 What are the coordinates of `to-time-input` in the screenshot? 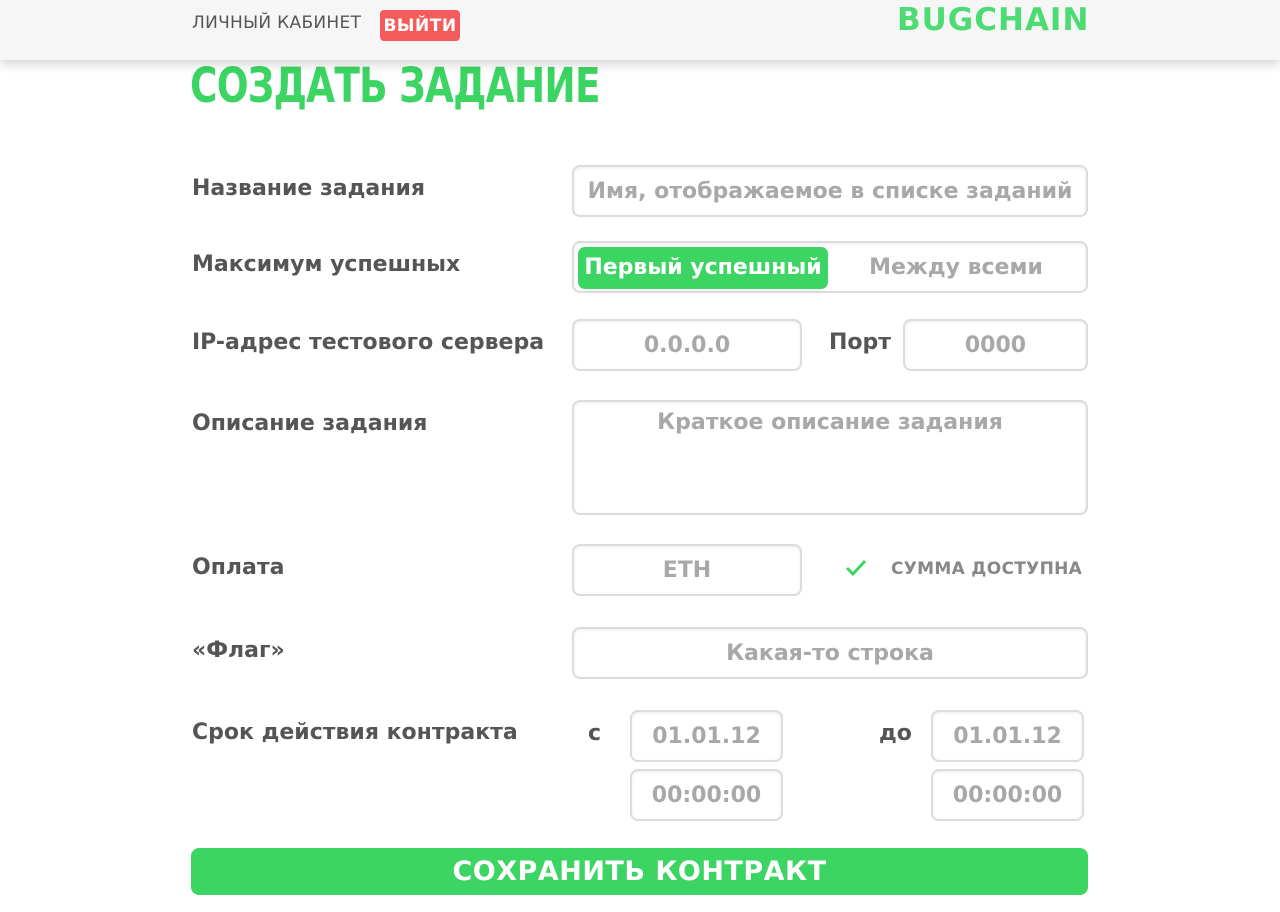 It's located at (1007, 795).